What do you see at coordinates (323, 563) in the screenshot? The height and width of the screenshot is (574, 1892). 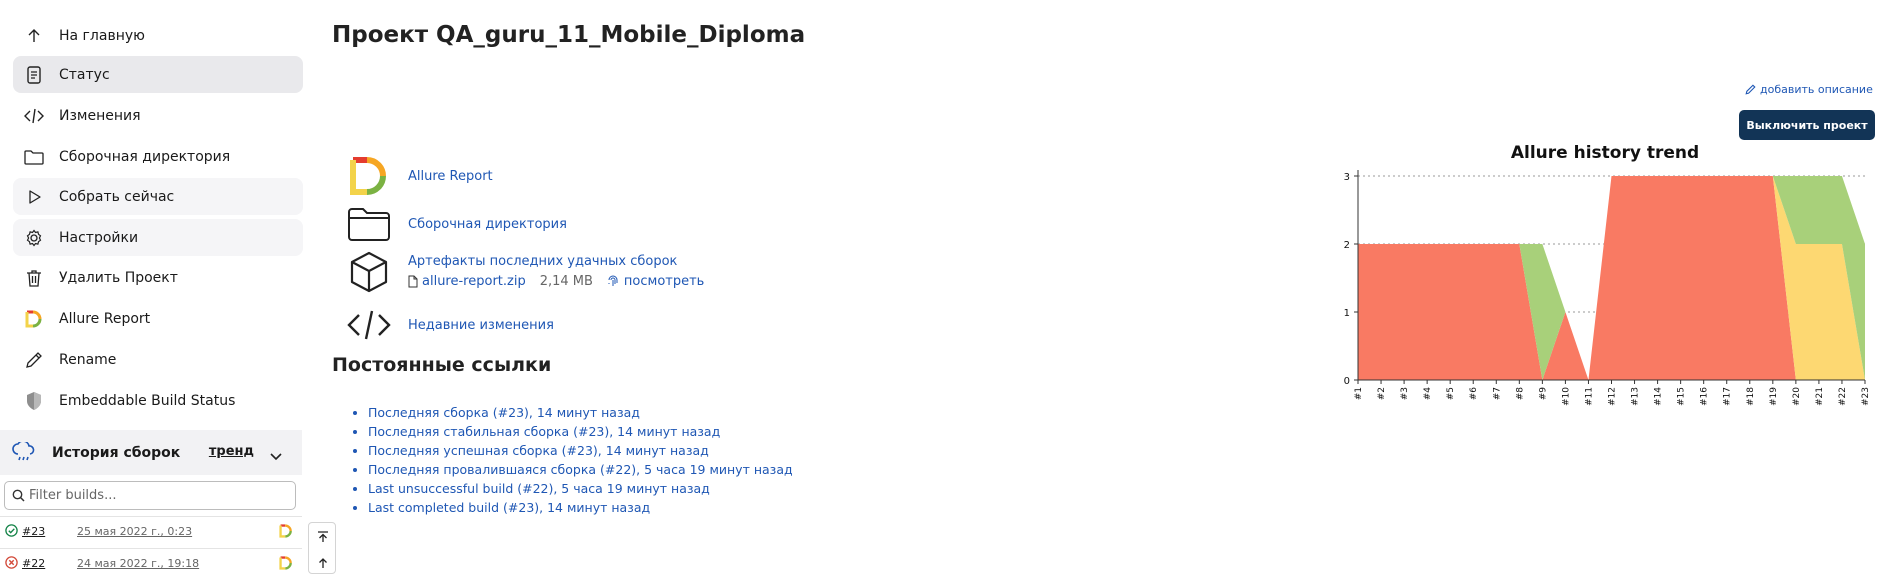 I see `scroll-up-icon` at bounding box center [323, 563].